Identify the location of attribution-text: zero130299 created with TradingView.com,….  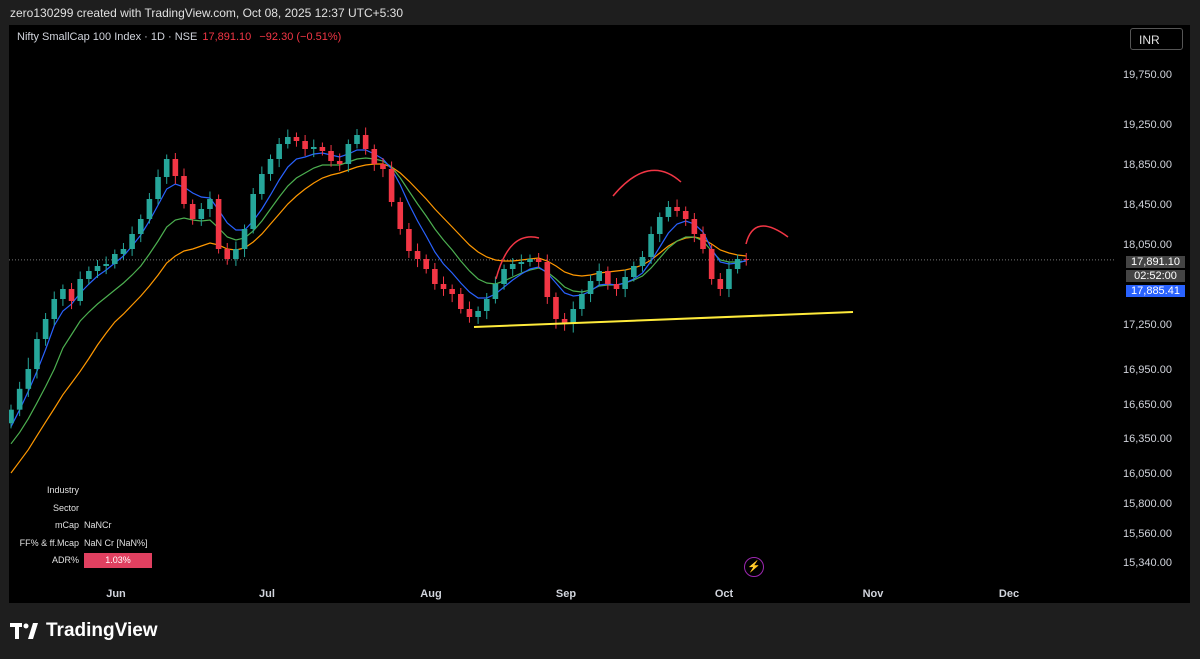
(207, 13).